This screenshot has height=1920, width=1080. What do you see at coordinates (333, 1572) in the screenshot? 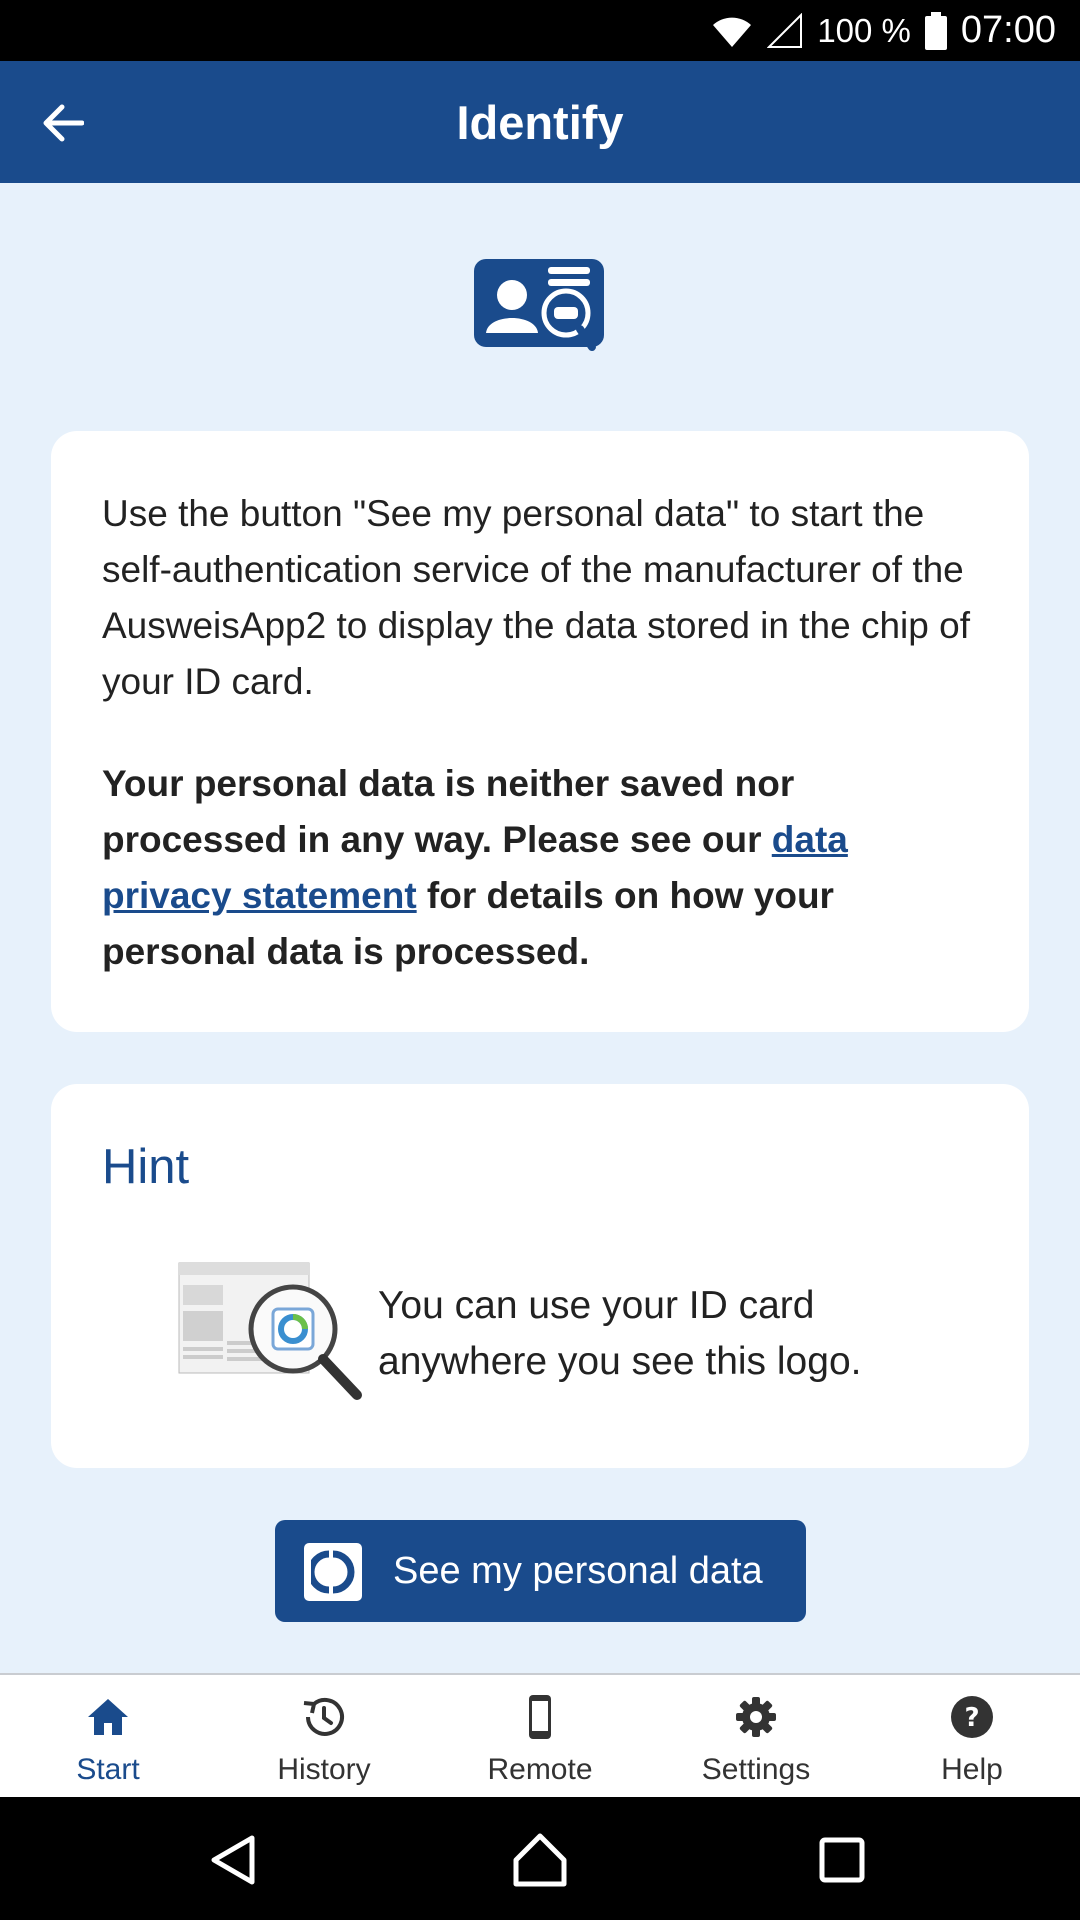
I see `eid-logo-icon` at bounding box center [333, 1572].